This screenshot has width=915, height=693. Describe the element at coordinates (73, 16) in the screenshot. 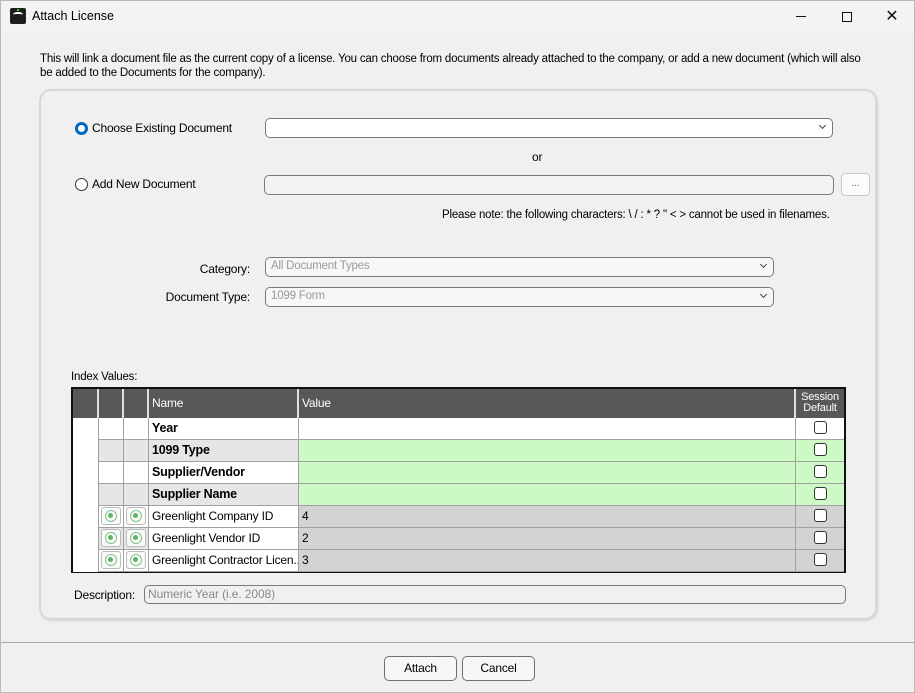

I see `window-title: Attach License` at that location.